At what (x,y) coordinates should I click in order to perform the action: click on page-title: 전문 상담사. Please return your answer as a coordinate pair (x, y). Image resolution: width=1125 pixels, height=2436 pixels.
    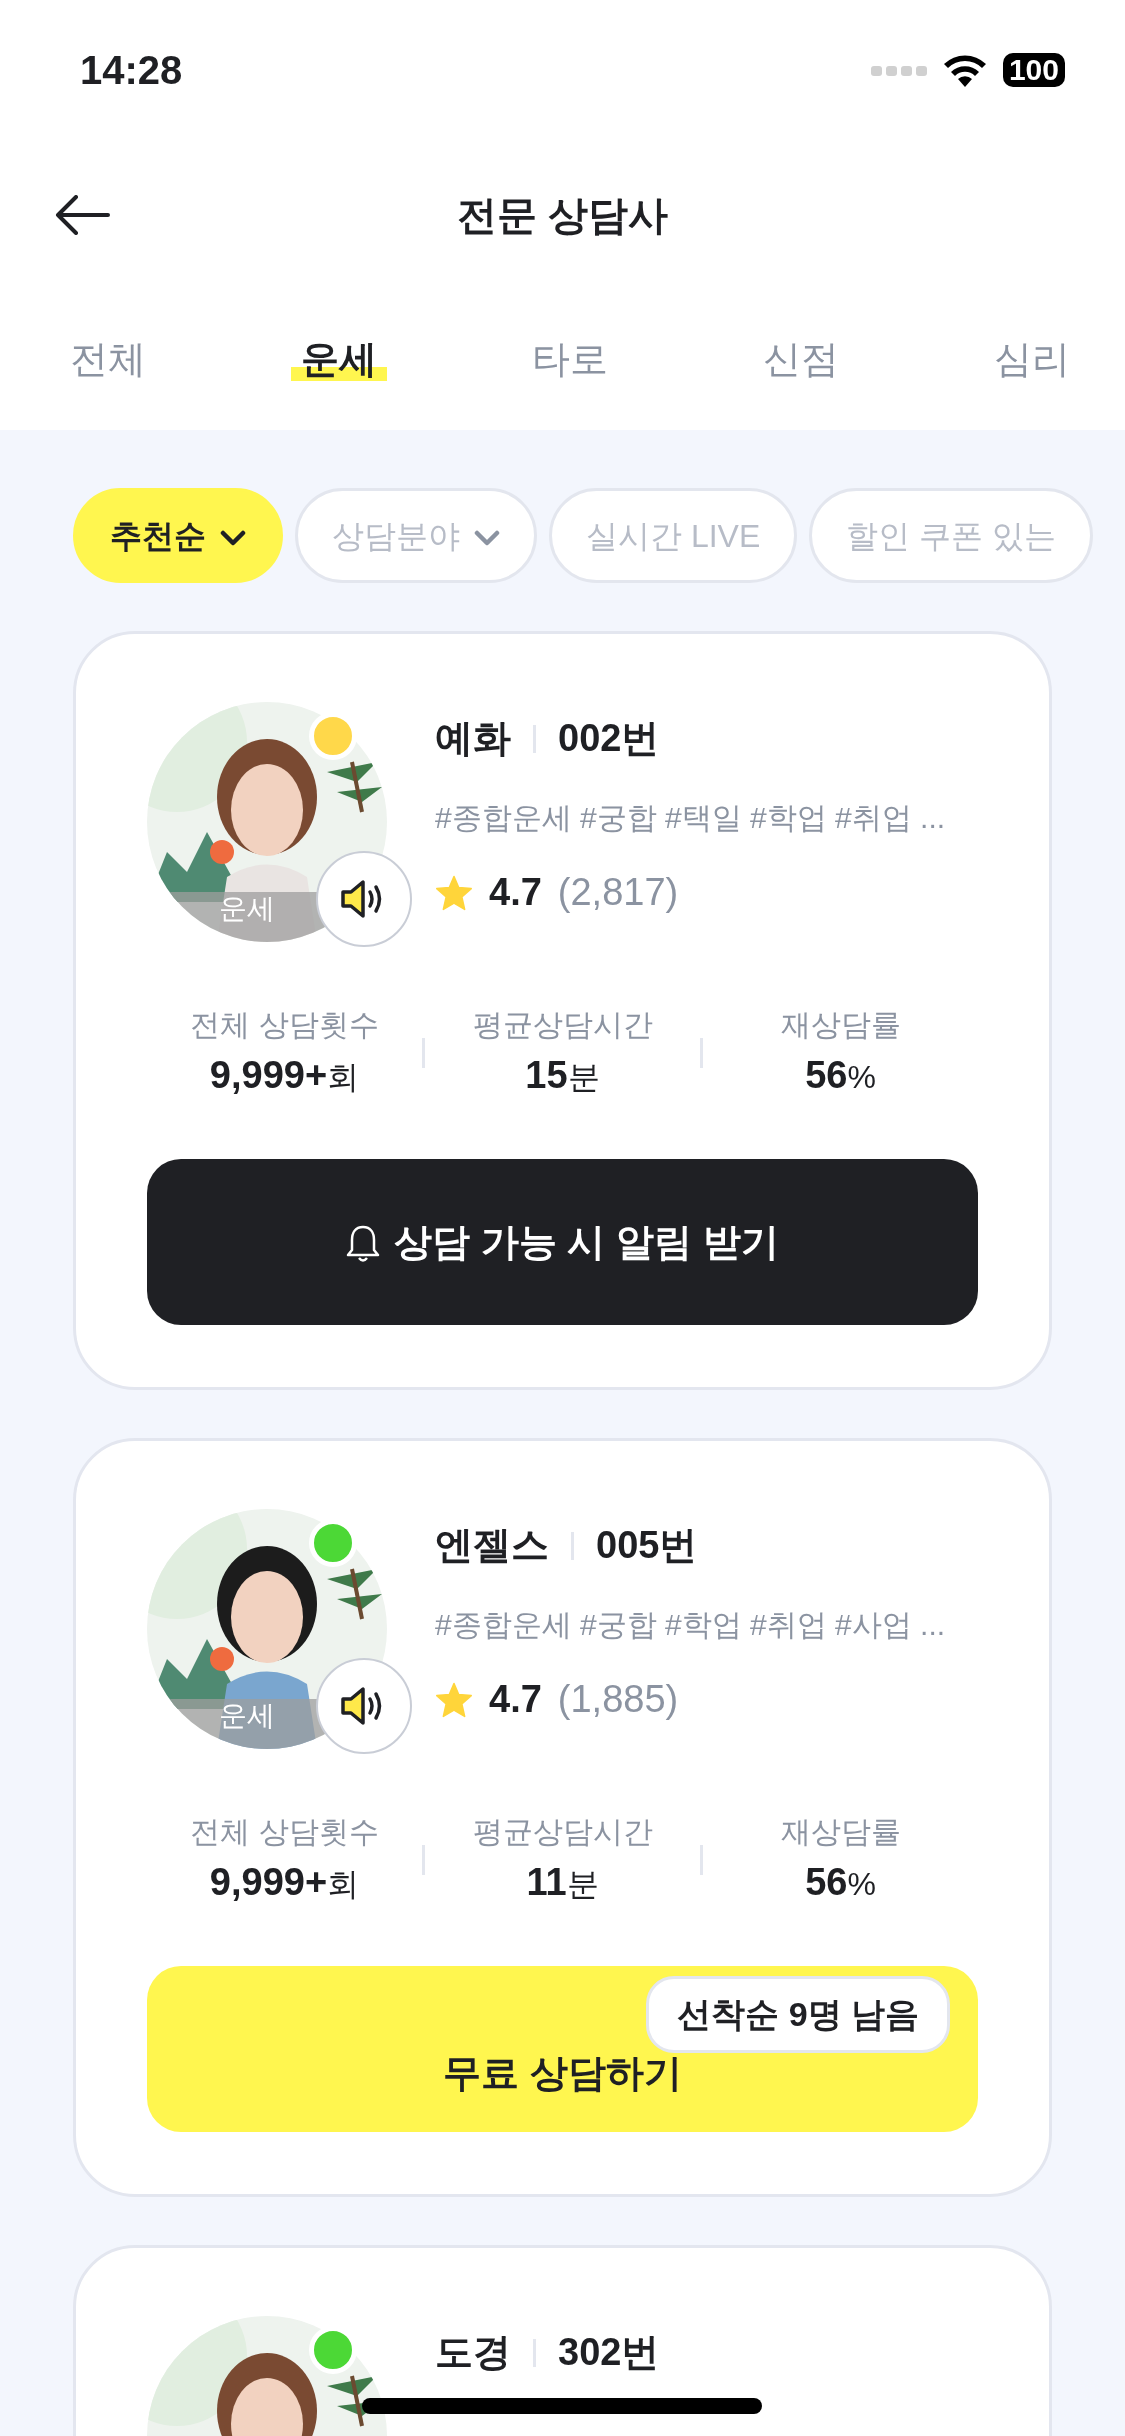
    Looking at the image, I should click on (562, 215).